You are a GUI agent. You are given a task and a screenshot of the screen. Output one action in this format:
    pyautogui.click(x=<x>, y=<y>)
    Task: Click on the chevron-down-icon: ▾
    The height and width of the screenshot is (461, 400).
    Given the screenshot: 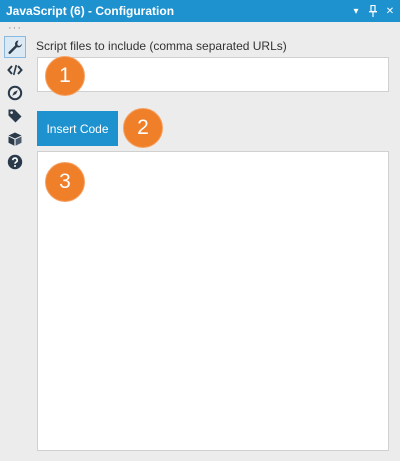 What is the action you would take?
    pyautogui.click(x=356, y=11)
    